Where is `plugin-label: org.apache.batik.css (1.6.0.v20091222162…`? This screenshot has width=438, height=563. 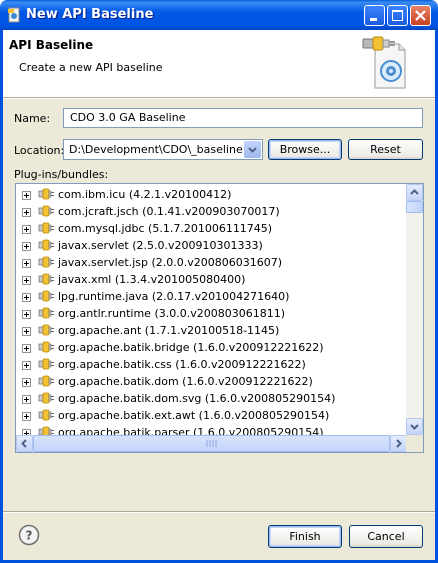
plugin-label: org.apache.batik.css (1.6.0.v20091222162… is located at coordinates (182, 364).